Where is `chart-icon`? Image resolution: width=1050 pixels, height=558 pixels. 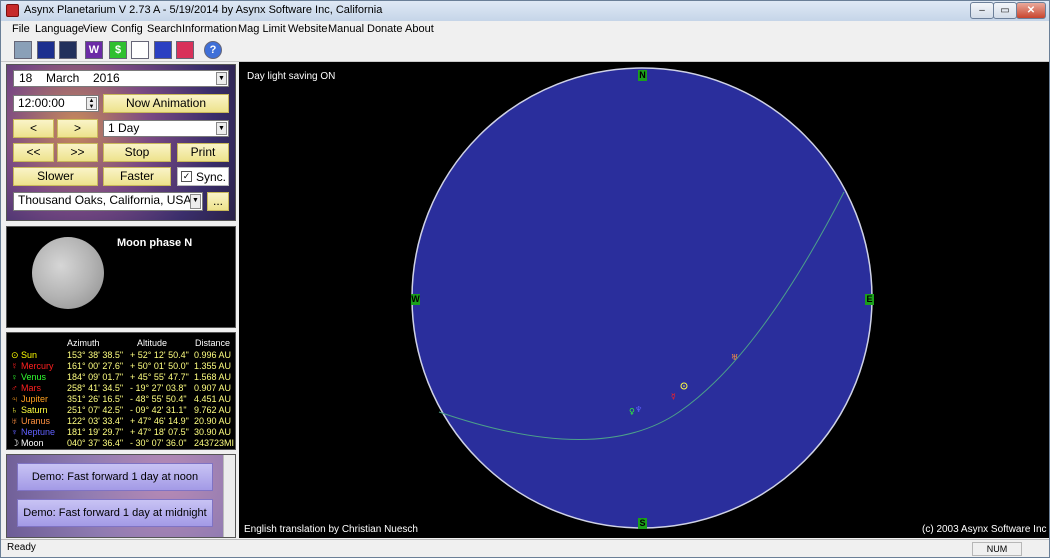
chart-icon is located at coordinates (185, 50).